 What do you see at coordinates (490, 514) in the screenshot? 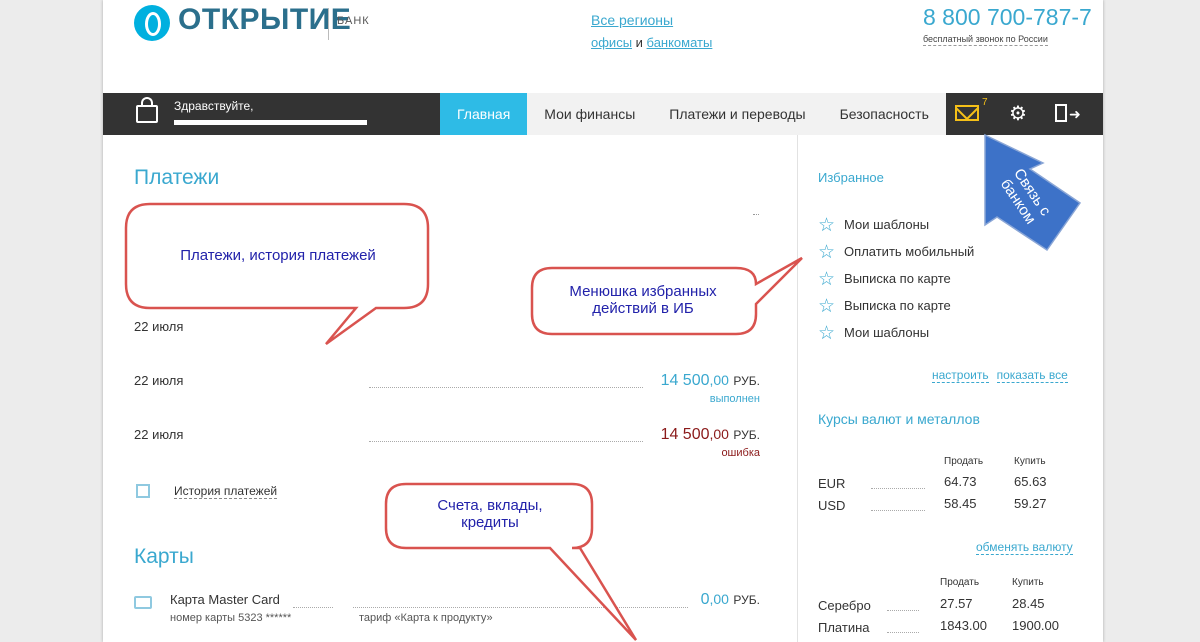
I see `callout-accounts-text: Счета, вклады, кредиты` at bounding box center [490, 514].